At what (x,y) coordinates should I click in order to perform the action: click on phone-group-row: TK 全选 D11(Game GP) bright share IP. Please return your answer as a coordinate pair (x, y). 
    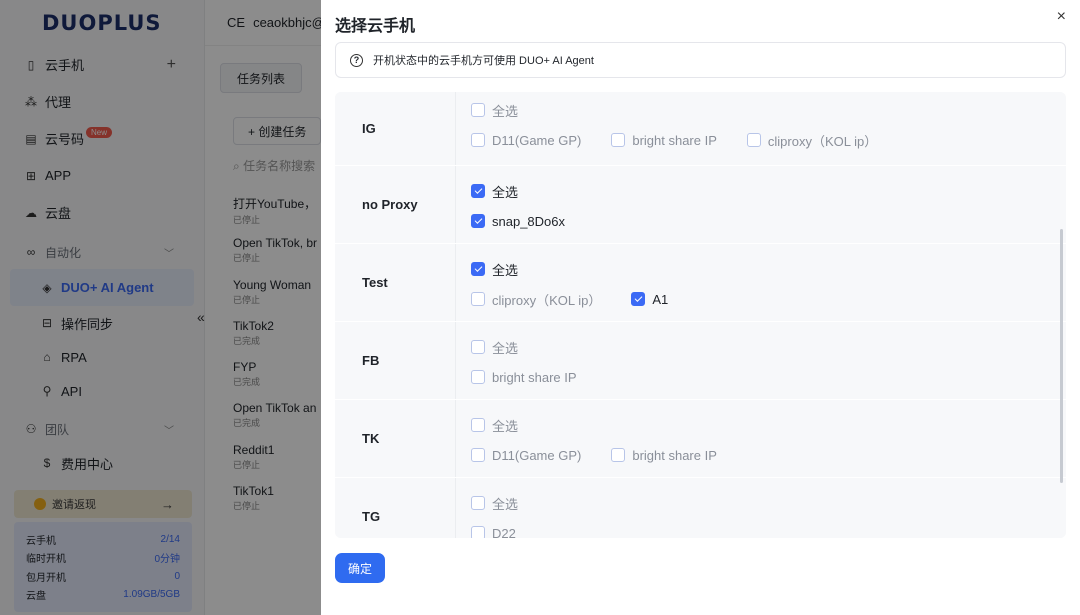
    Looking at the image, I should click on (700, 439).